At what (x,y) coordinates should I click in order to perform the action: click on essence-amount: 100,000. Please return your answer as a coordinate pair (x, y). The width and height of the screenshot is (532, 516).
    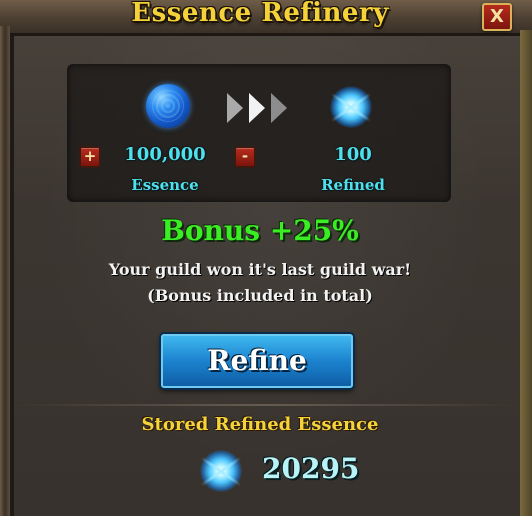
    Looking at the image, I should click on (165, 154).